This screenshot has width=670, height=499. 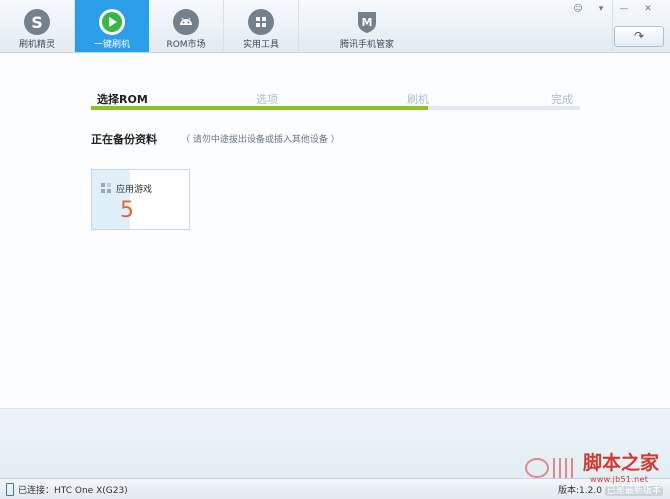 I want to click on minimize-icon: —, so click(x=624, y=9).